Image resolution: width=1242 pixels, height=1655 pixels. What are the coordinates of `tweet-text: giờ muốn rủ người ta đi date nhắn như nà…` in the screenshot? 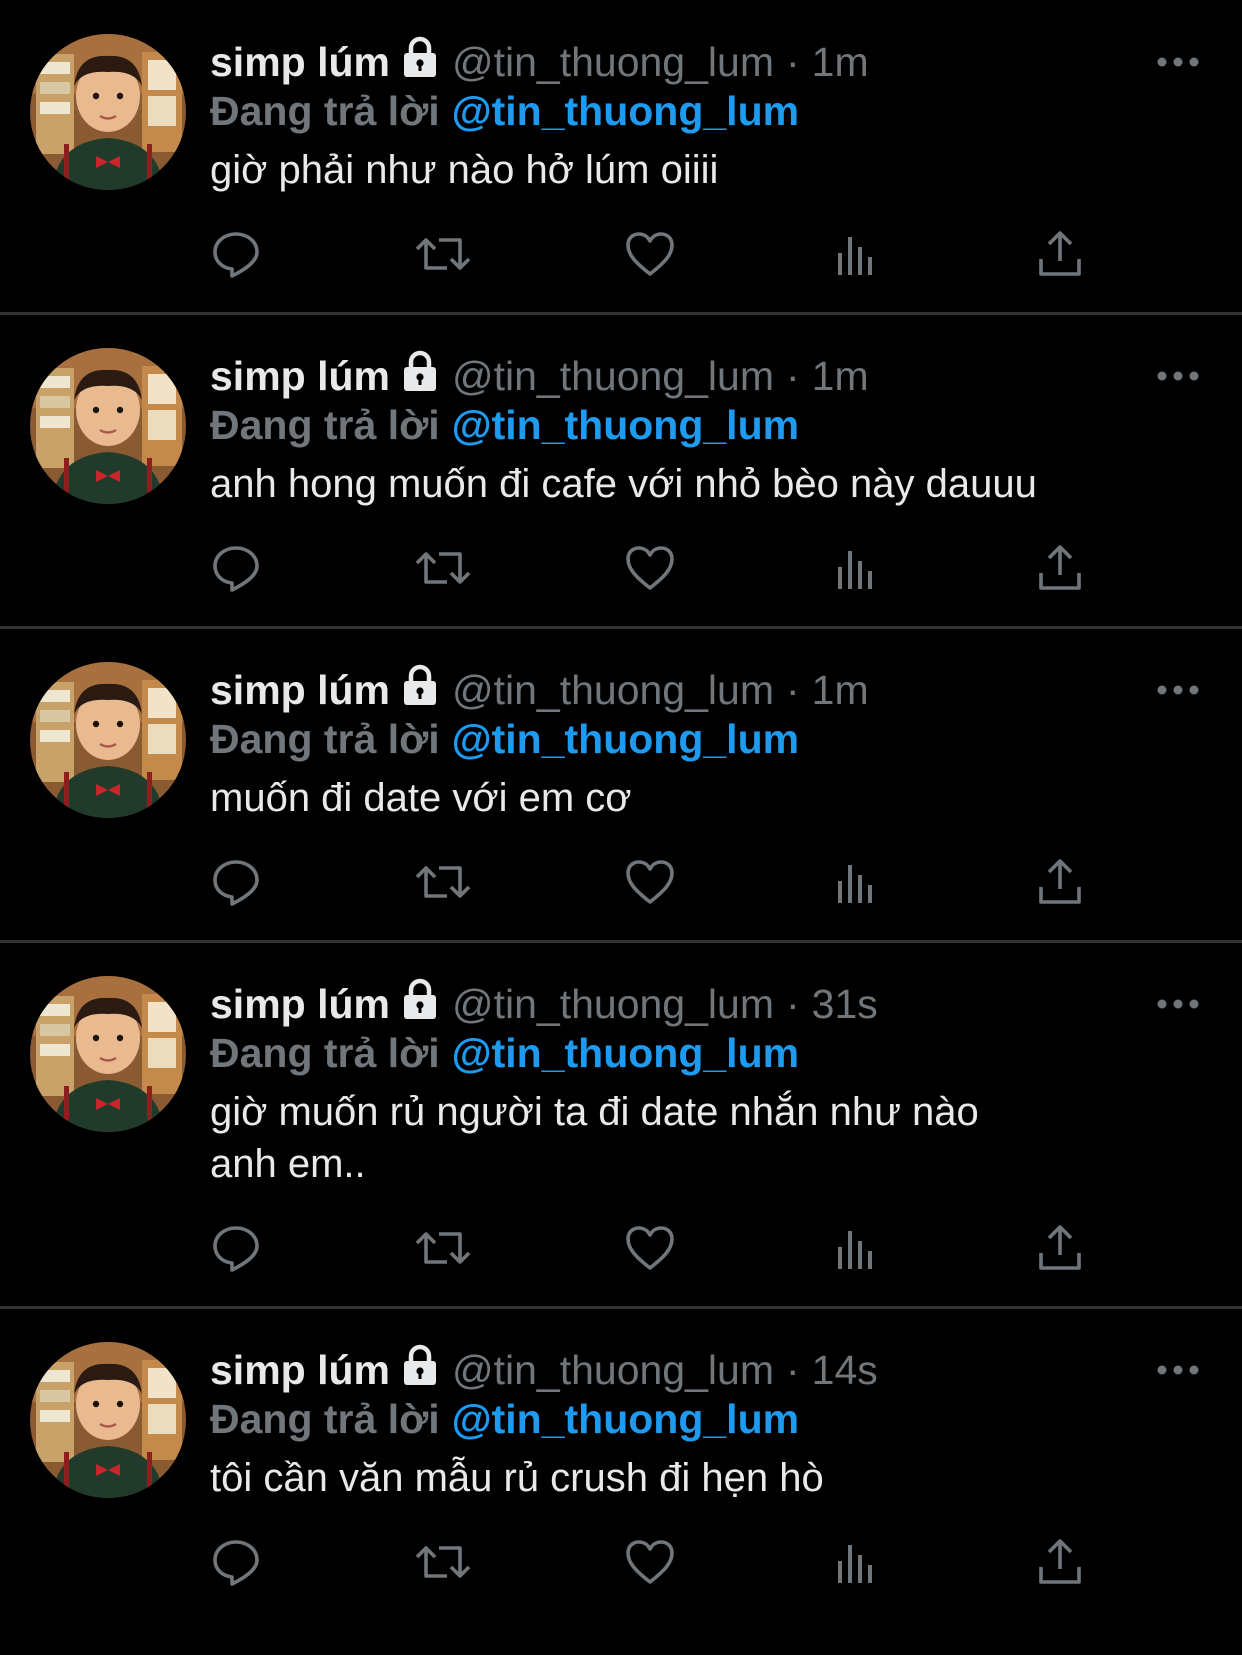 It's located at (594, 1138).